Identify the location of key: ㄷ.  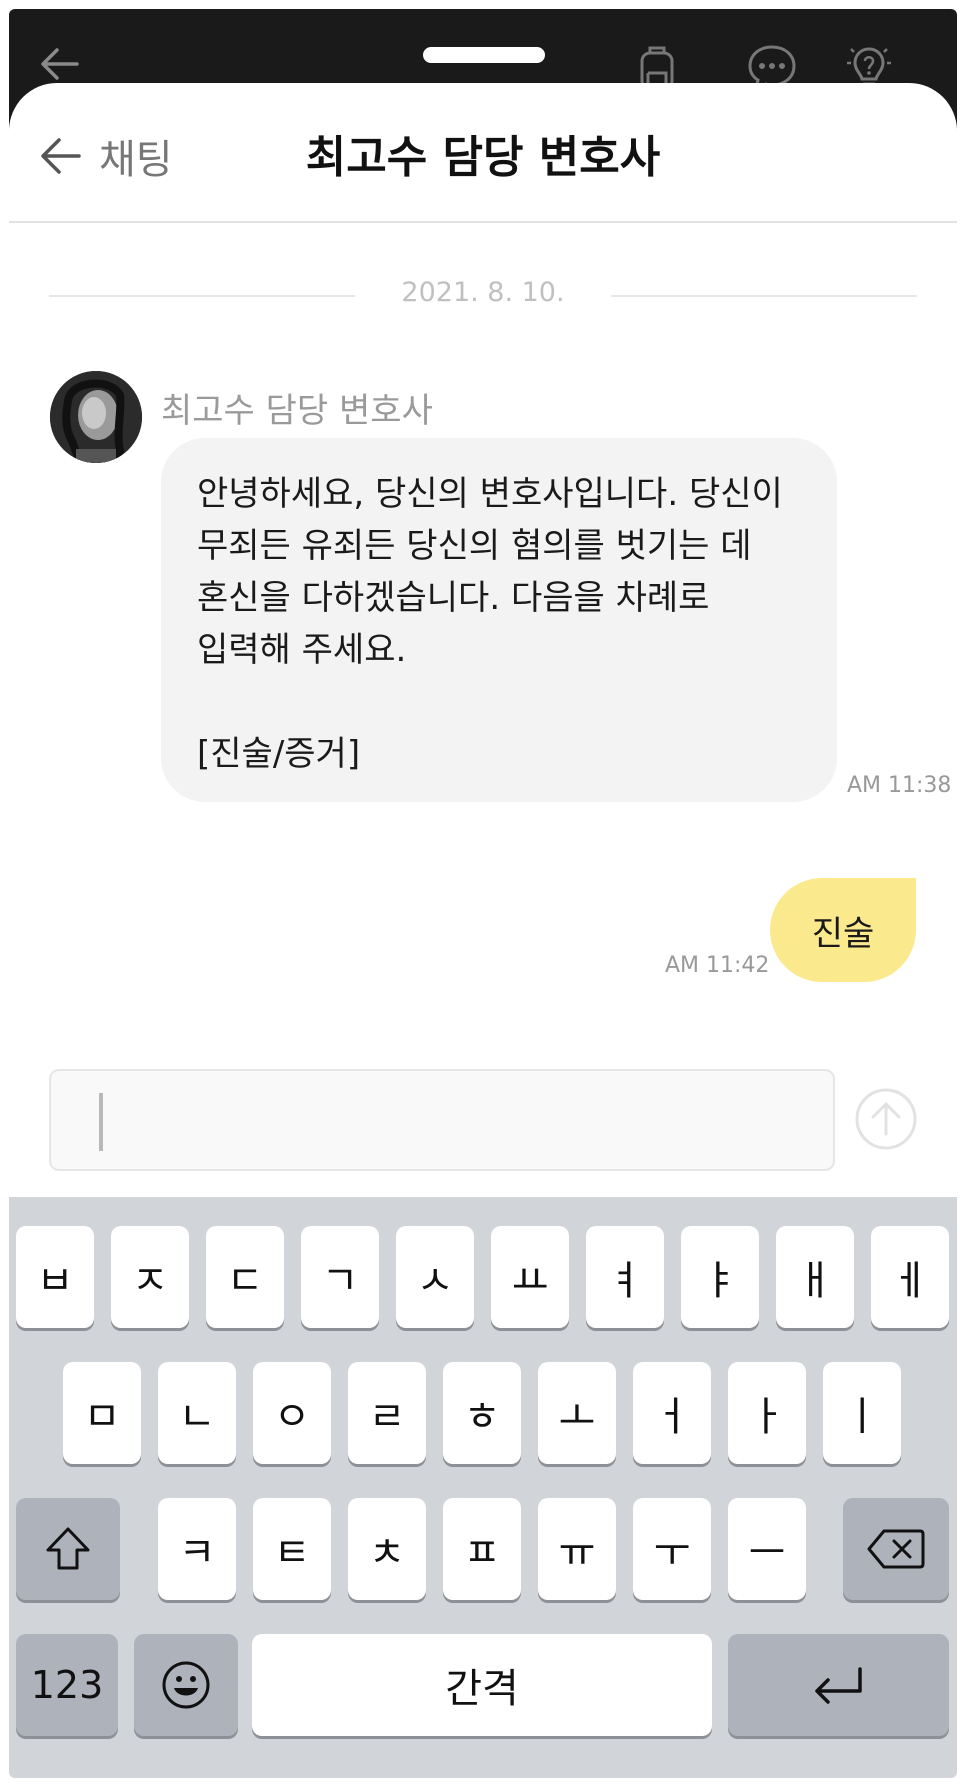
(245, 1277).